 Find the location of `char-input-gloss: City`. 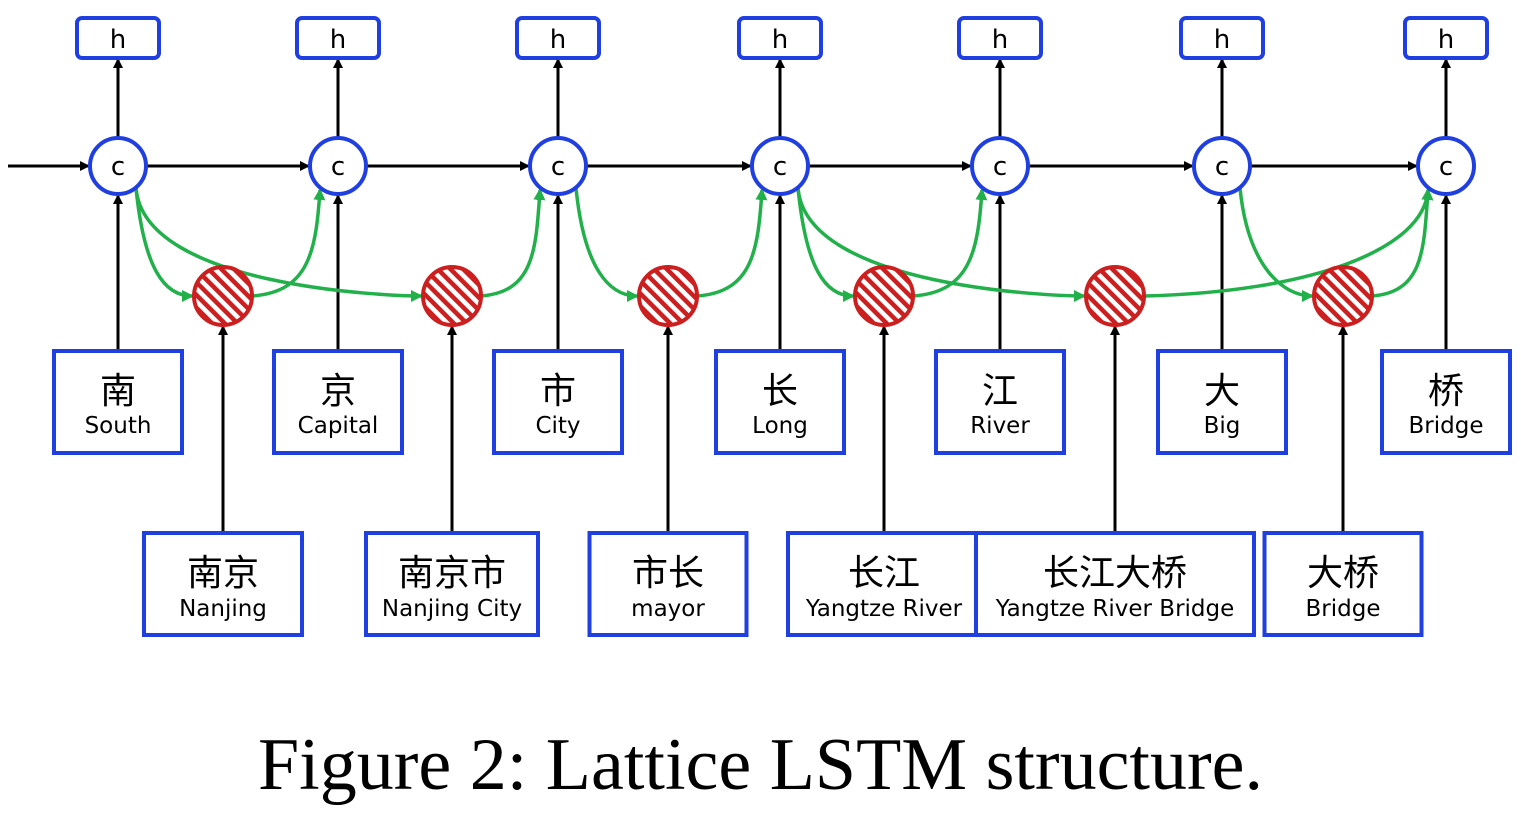

char-input-gloss: City is located at coordinates (557, 426).